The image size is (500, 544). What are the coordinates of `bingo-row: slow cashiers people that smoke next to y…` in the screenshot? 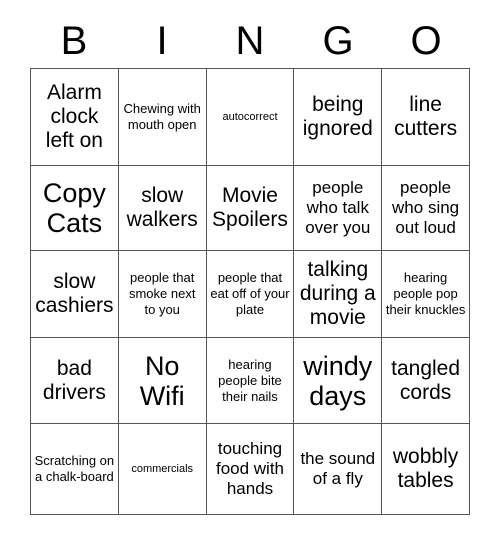 It's located at (250, 294).